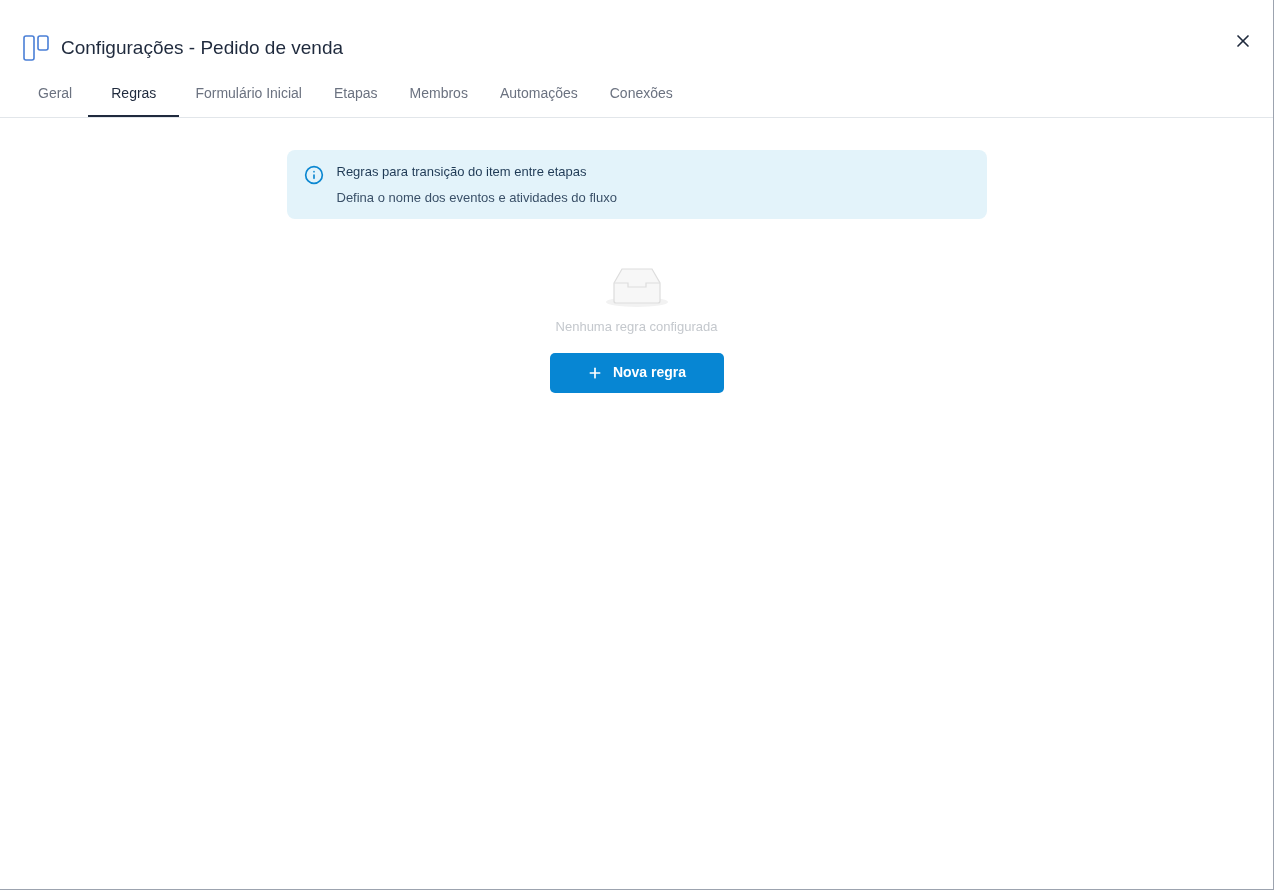 This screenshot has height=890, width=1274. Describe the element at coordinates (476, 197) in the screenshot. I see `banner-description: Defina o nome dos eventos e atividades do fluxo` at that location.